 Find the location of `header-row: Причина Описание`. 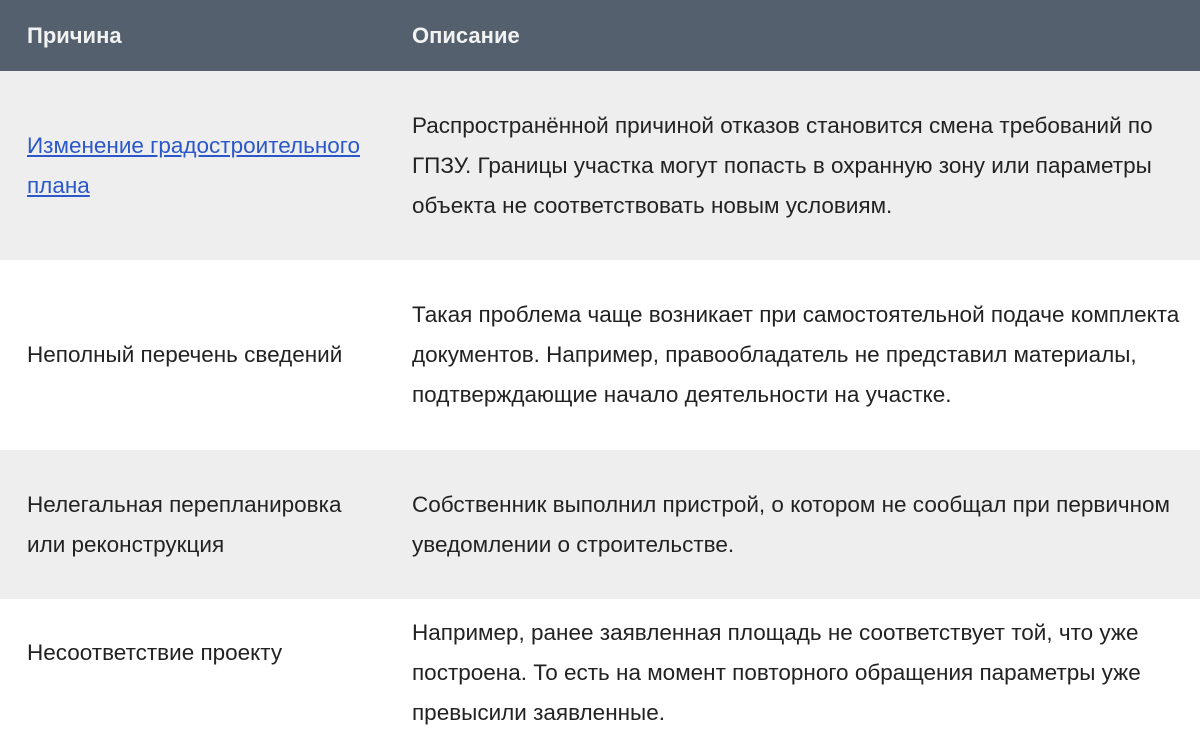

header-row: Причина Описание is located at coordinates (600, 35).